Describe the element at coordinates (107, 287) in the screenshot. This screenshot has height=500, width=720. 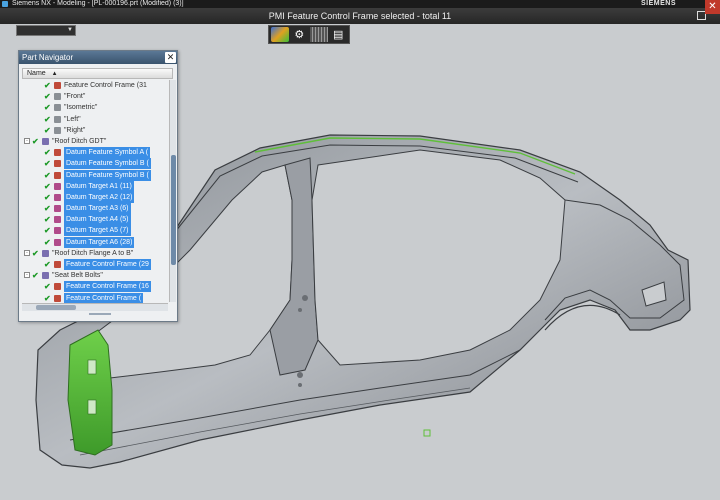
I see `tree-node-label: Feature Control Frame (16` at that location.